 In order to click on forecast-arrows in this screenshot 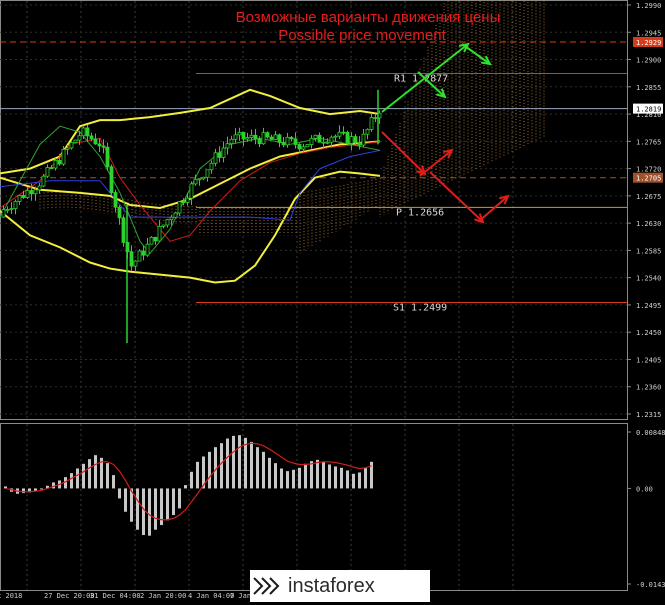, I will do `click(445, 133)`.